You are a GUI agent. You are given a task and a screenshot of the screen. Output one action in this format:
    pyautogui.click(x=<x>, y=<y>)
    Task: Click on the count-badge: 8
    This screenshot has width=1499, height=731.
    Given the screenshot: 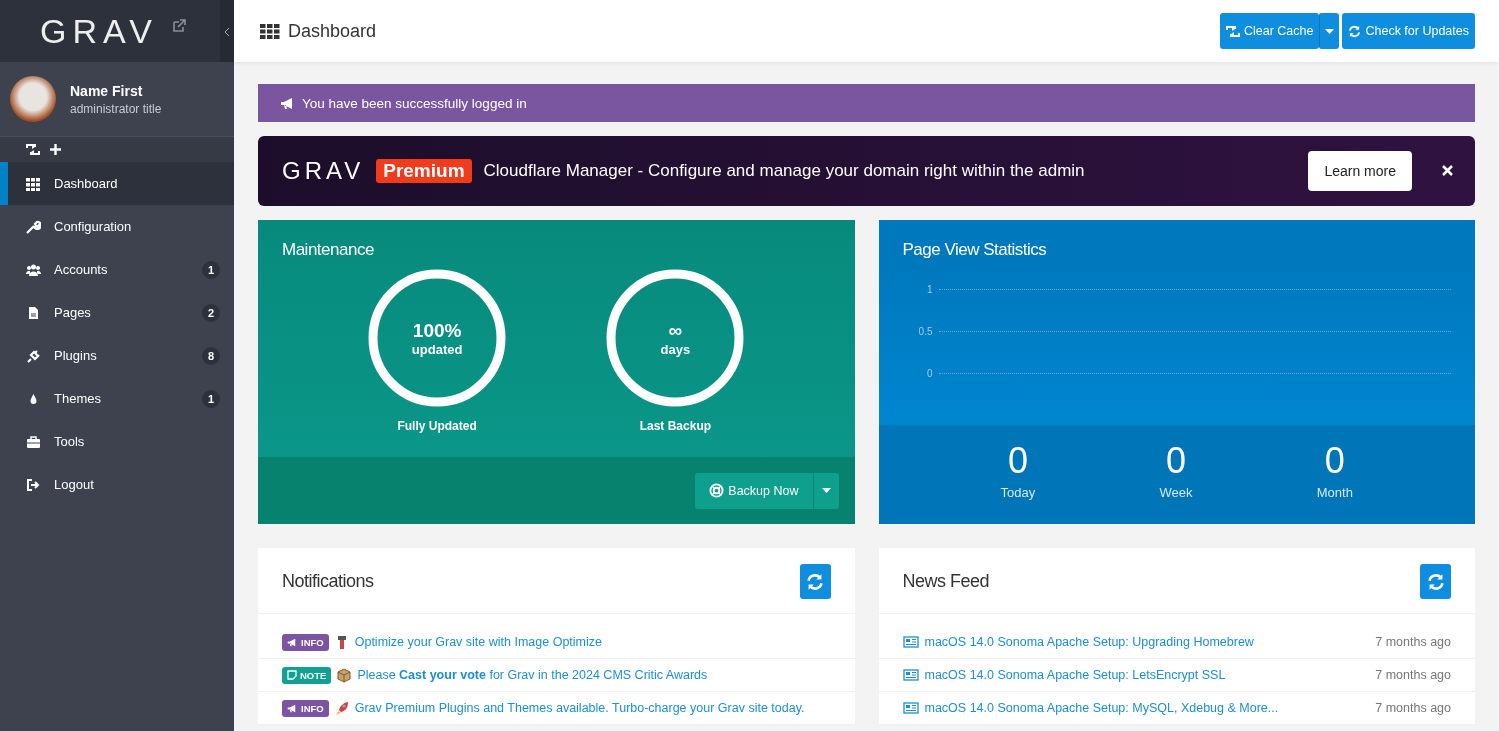 What is the action you would take?
    pyautogui.click(x=211, y=355)
    